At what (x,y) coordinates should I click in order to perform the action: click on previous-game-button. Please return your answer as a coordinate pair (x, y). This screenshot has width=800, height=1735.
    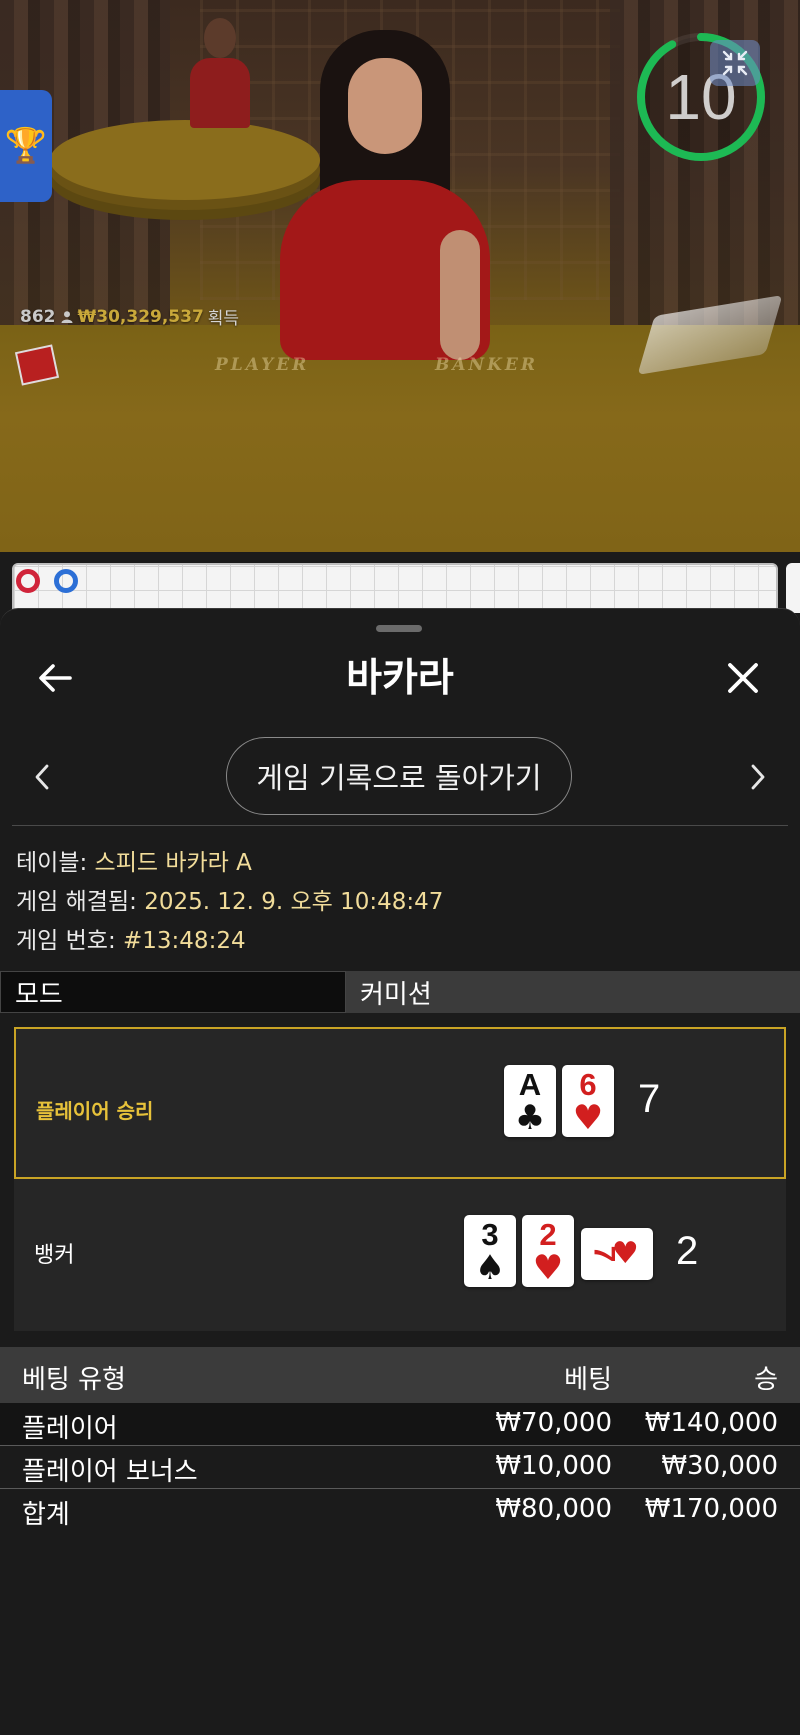
    Looking at the image, I should click on (42, 777).